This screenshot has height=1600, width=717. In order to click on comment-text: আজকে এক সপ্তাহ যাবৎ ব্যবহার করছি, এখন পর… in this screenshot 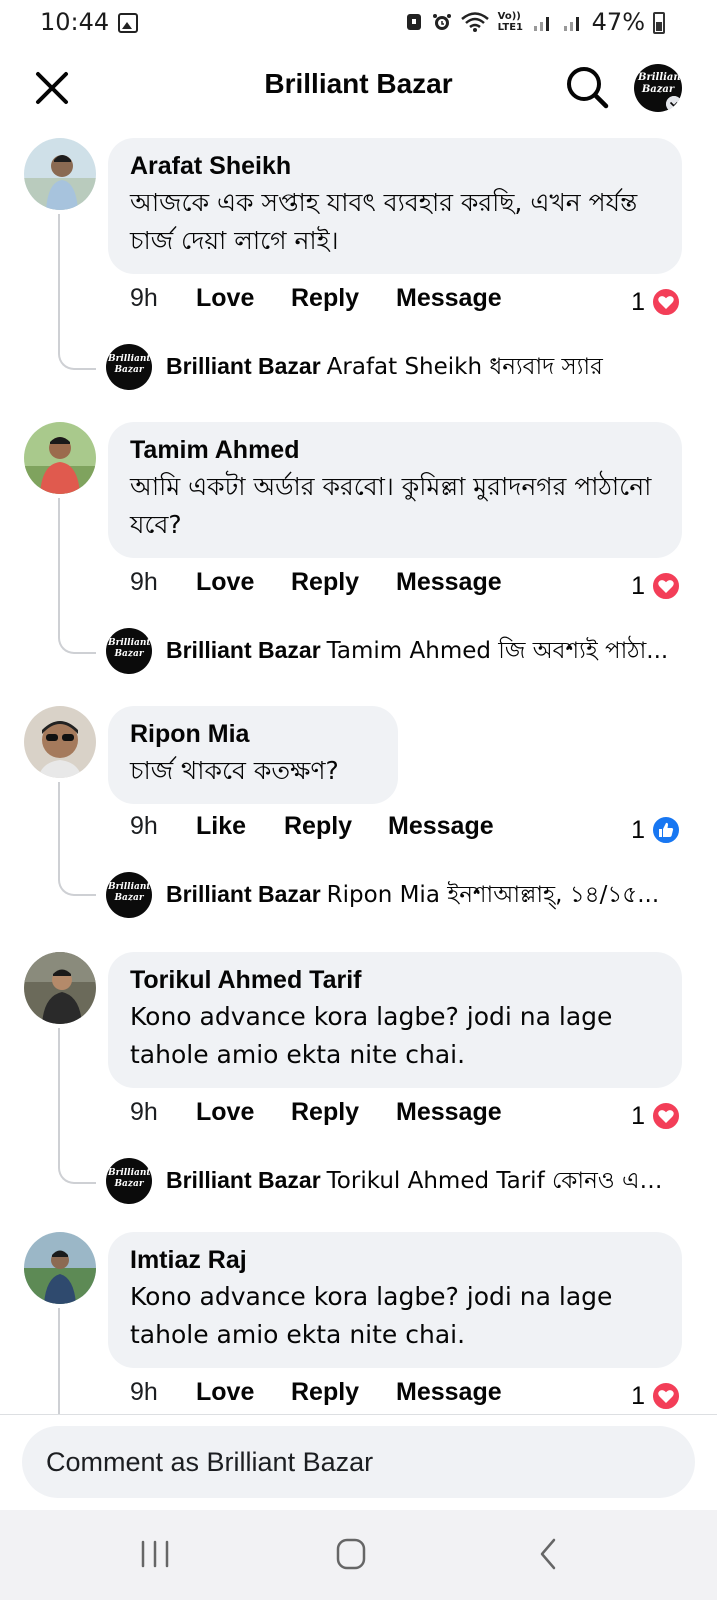, I will do `click(384, 221)`.